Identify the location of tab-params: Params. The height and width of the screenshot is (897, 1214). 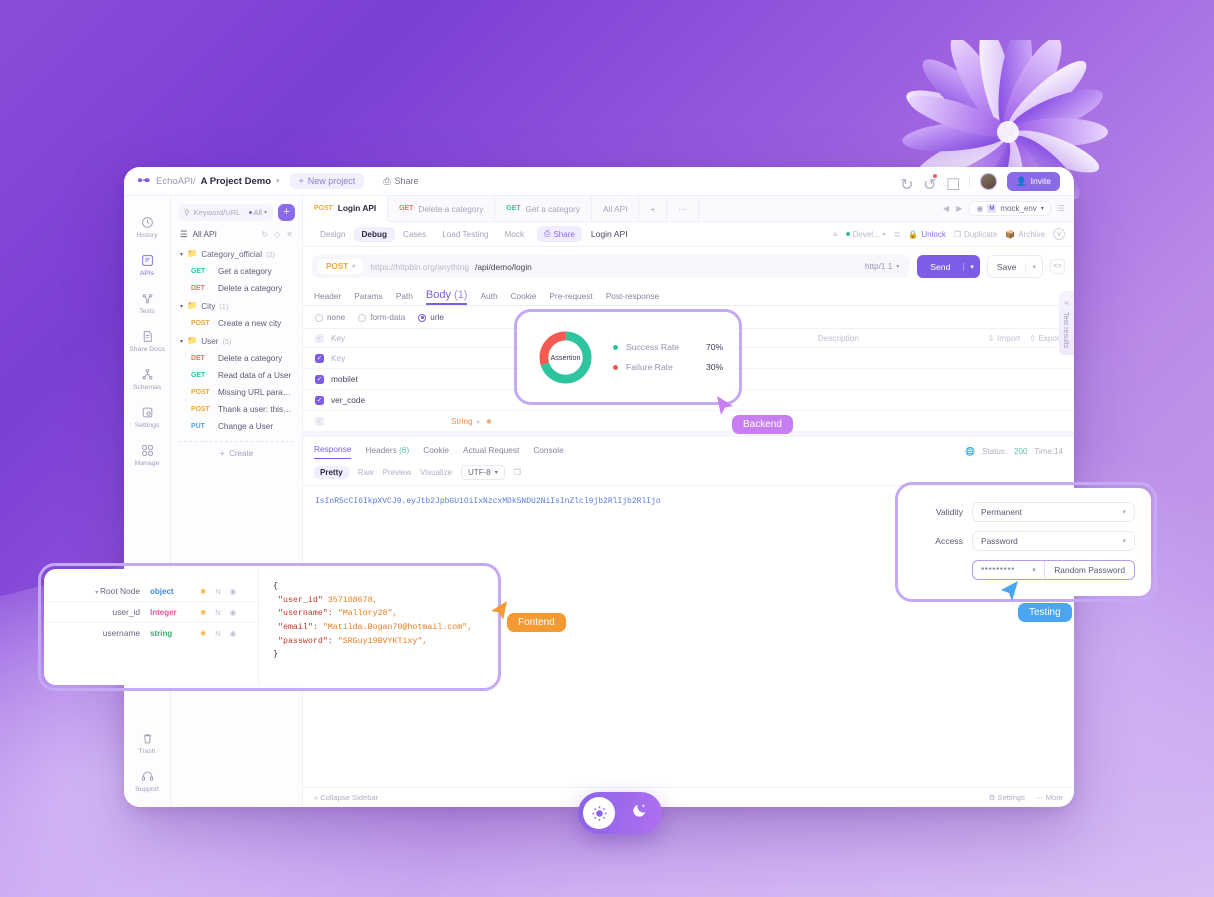
(368, 298).